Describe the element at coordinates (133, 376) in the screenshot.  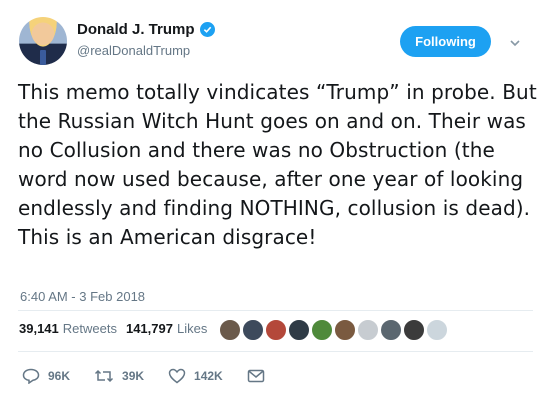
I see `retweet-count: 39K` at that location.